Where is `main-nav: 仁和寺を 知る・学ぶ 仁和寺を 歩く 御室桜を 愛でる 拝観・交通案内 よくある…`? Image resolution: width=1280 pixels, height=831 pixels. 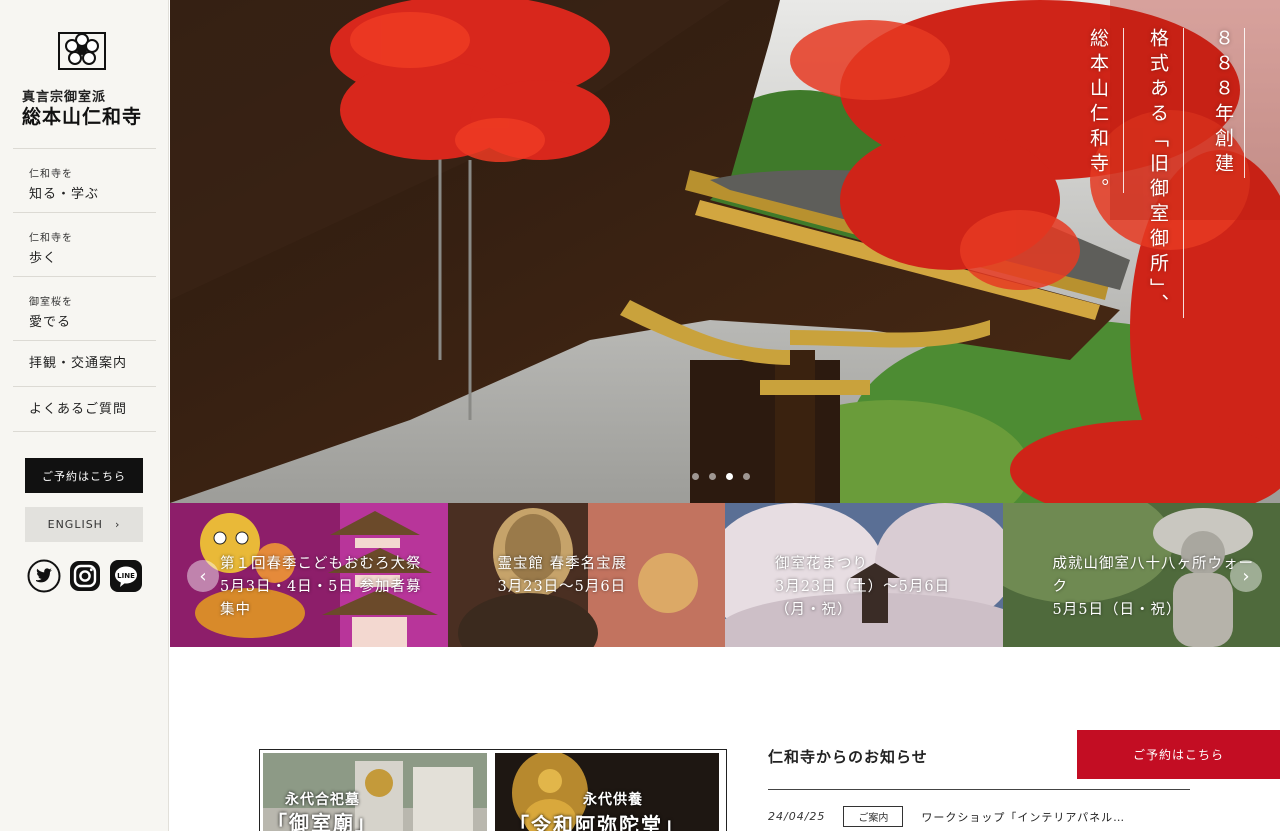 main-nav: 仁和寺を 知る・学ぶ 仁和寺を 歩く 御室桜を 愛でる 拝観・交通案内 よくある… is located at coordinates (84, 290).